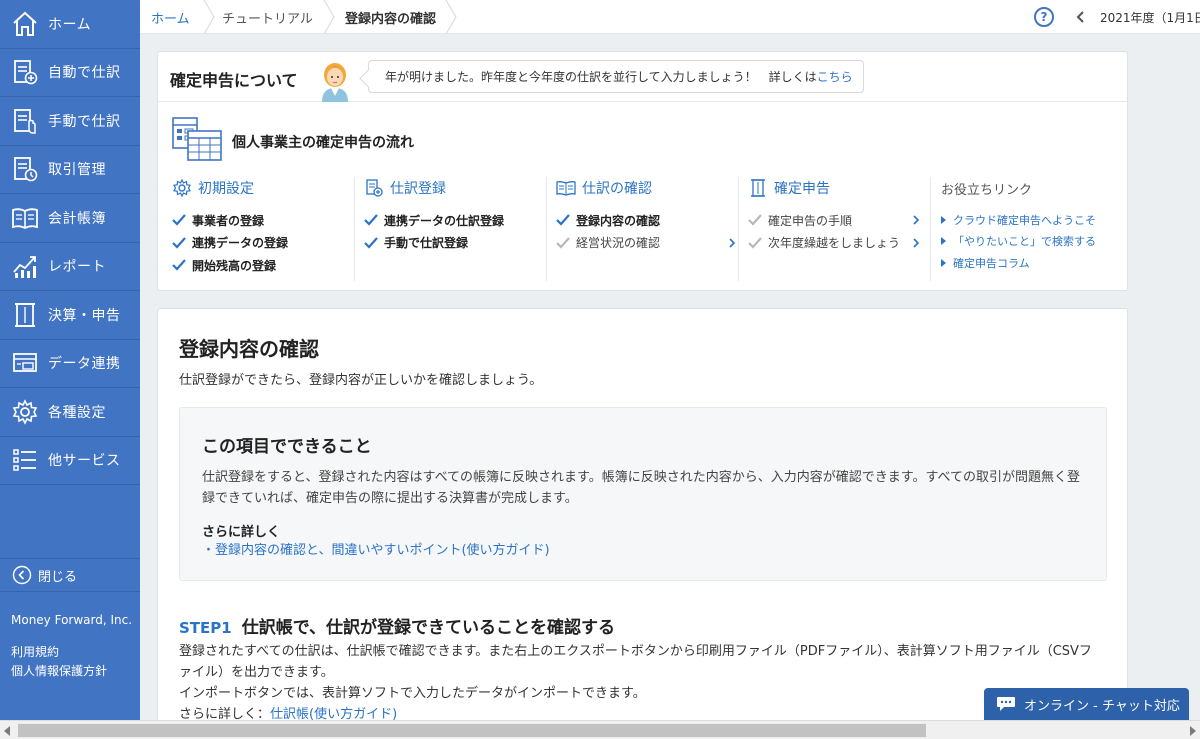 This screenshot has width=1200, height=739. Describe the element at coordinates (646, 243) in the screenshot. I see `flow-task-item: 経営状況の確認` at that location.